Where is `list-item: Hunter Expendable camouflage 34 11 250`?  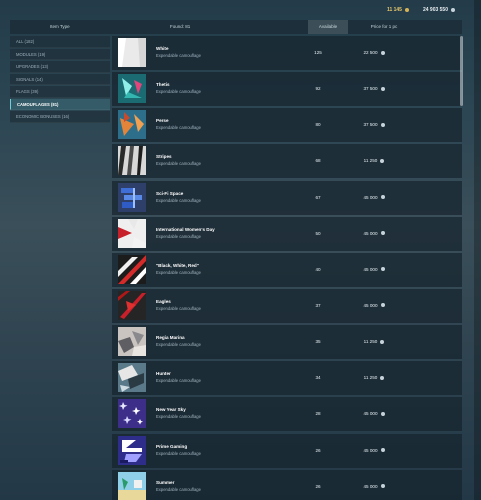
list-item: Hunter Expendable camouflage 34 11 250 is located at coordinates (287, 378).